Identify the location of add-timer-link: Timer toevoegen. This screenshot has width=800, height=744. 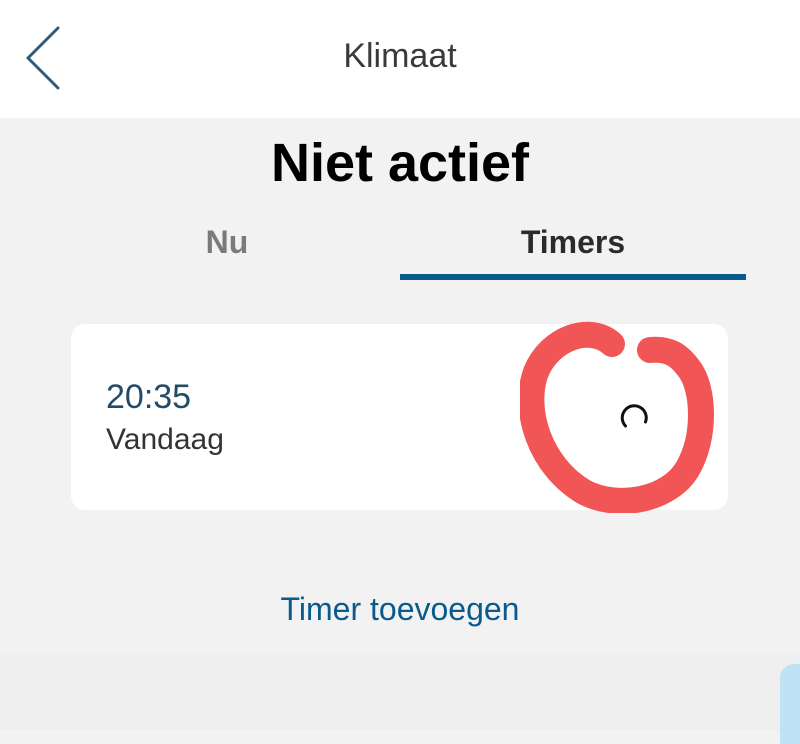
(400, 609).